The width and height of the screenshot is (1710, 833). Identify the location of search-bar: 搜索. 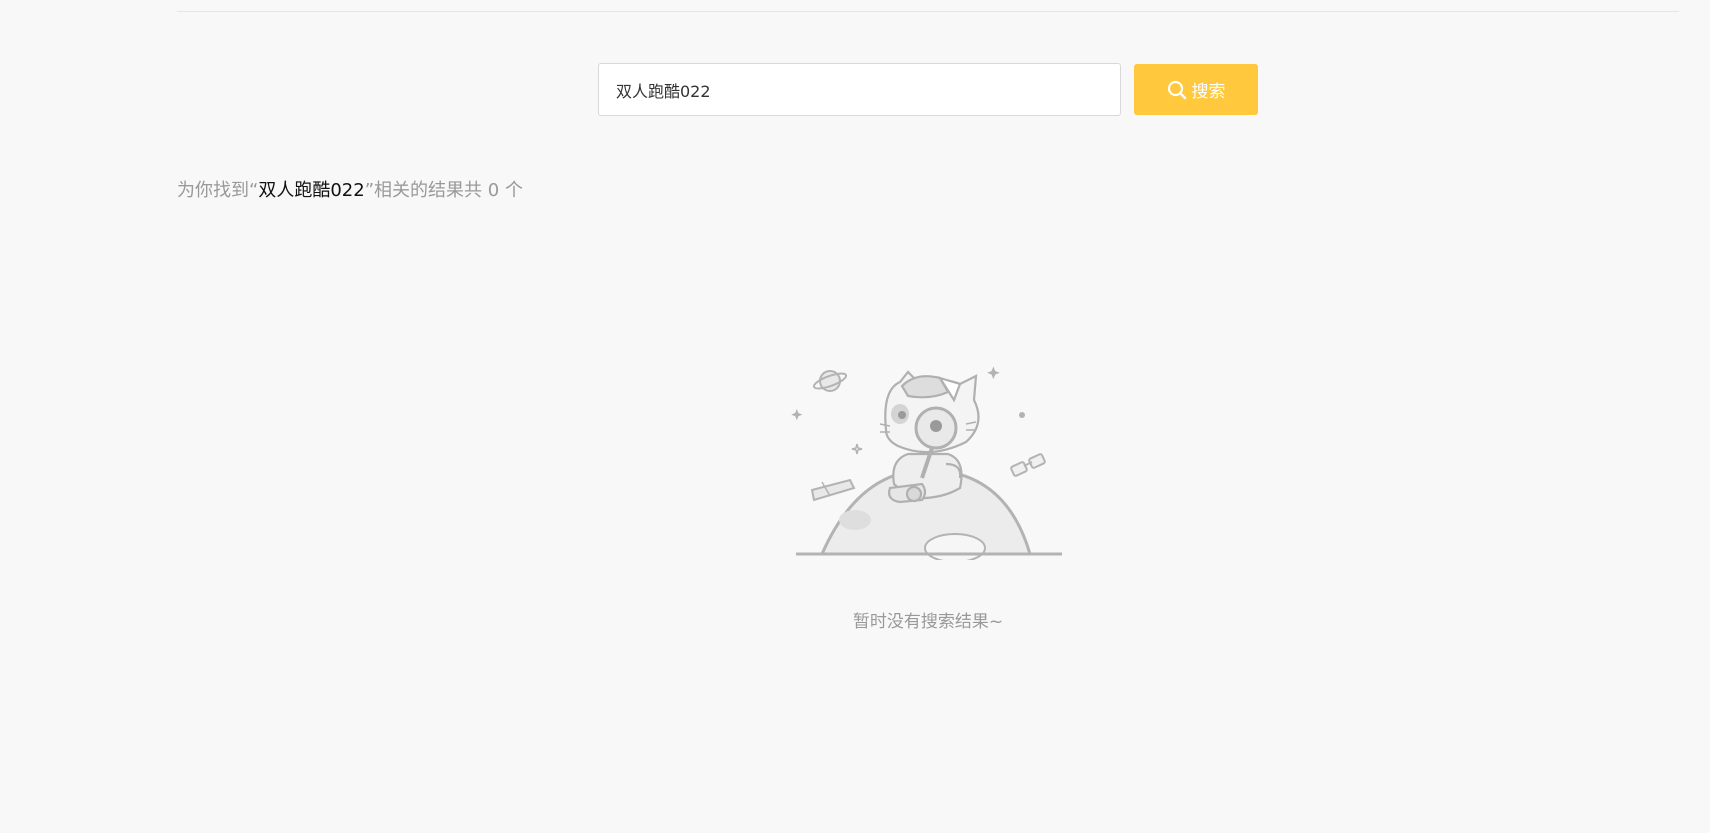
(928, 89).